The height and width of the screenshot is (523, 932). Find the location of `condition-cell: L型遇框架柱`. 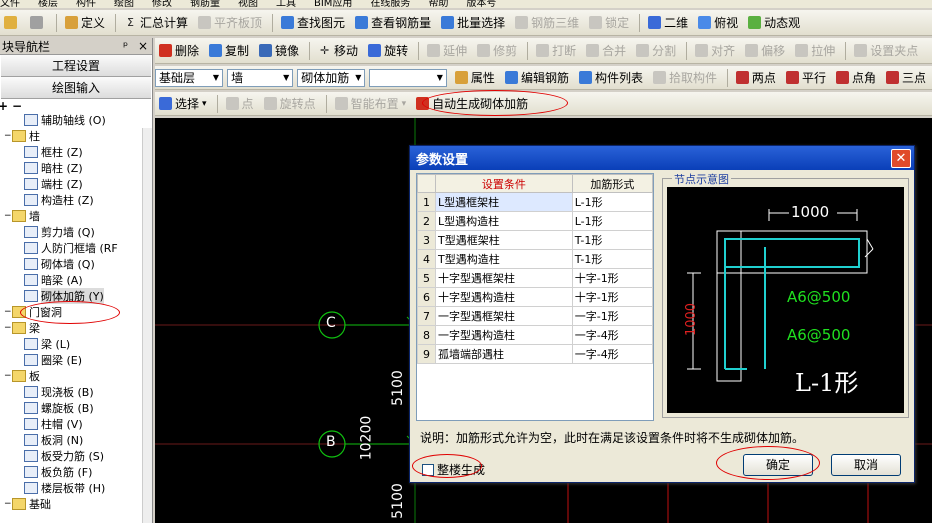

condition-cell: L型遇框架柱 is located at coordinates (504, 202).